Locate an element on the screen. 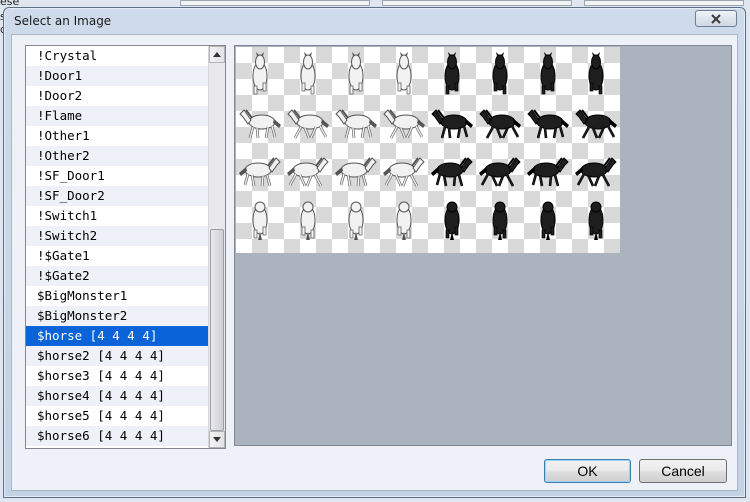 This screenshot has width=750, height=502. close-icon is located at coordinates (716, 18).